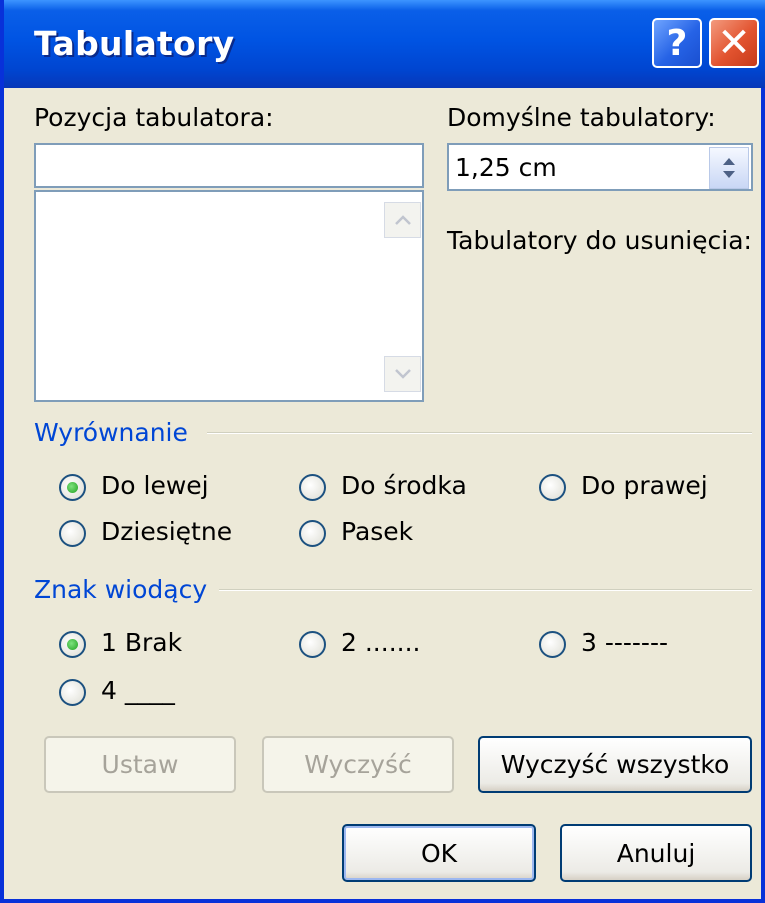 The image size is (765, 903). What do you see at coordinates (154, 117) in the screenshot?
I see `tab-position-label: Pozycja tabulatora:` at bounding box center [154, 117].